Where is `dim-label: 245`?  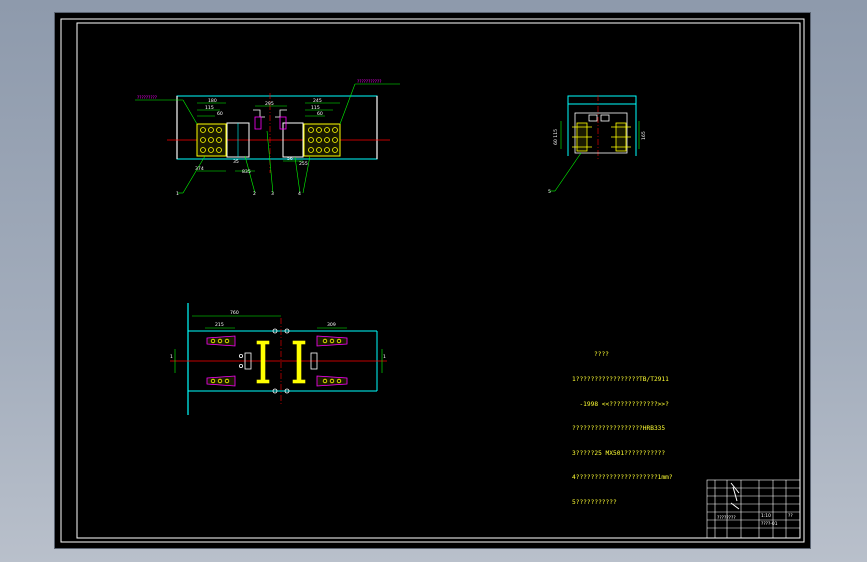 dim-label: 245 is located at coordinates (317, 101).